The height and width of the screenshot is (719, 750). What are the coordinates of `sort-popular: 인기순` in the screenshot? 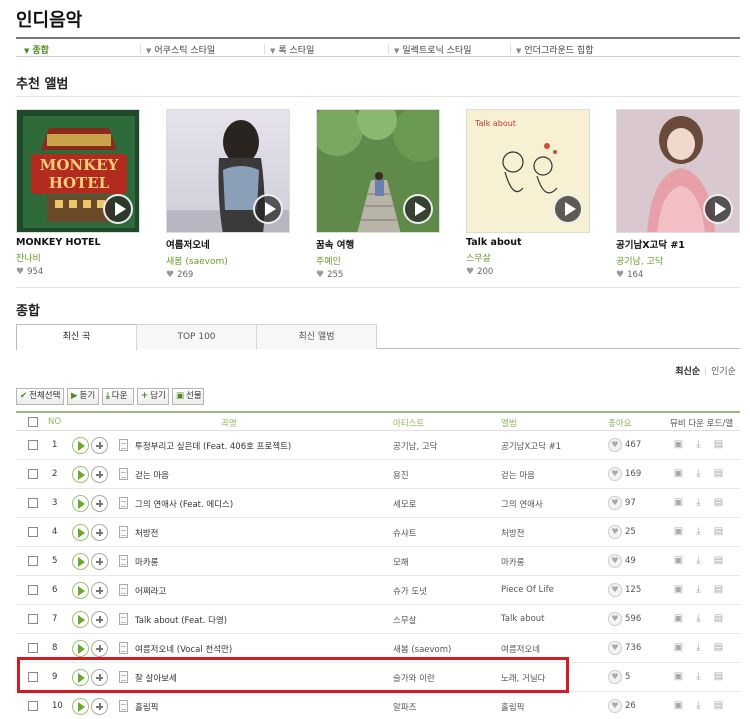 It's located at (723, 372).